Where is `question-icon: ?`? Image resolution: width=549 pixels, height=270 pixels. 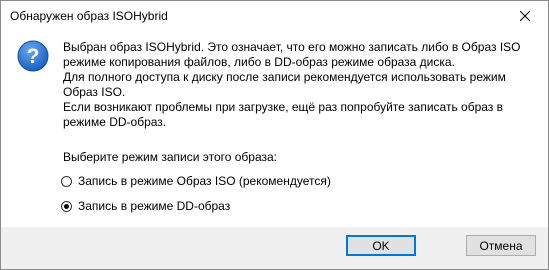 question-icon: ? is located at coordinates (33, 56).